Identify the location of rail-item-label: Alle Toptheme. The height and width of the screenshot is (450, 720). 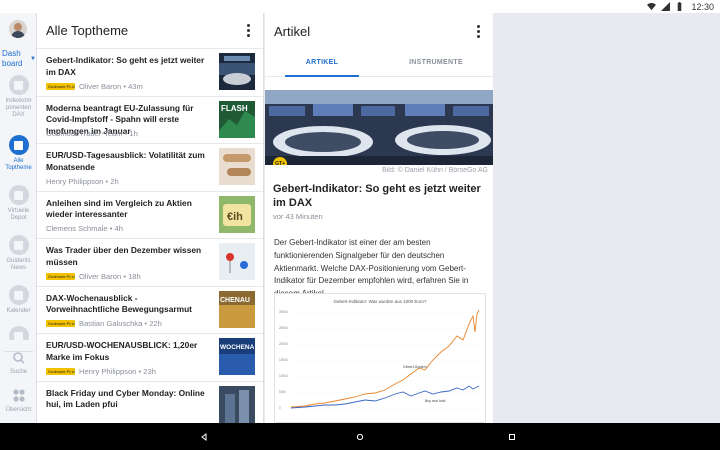
(18, 164).